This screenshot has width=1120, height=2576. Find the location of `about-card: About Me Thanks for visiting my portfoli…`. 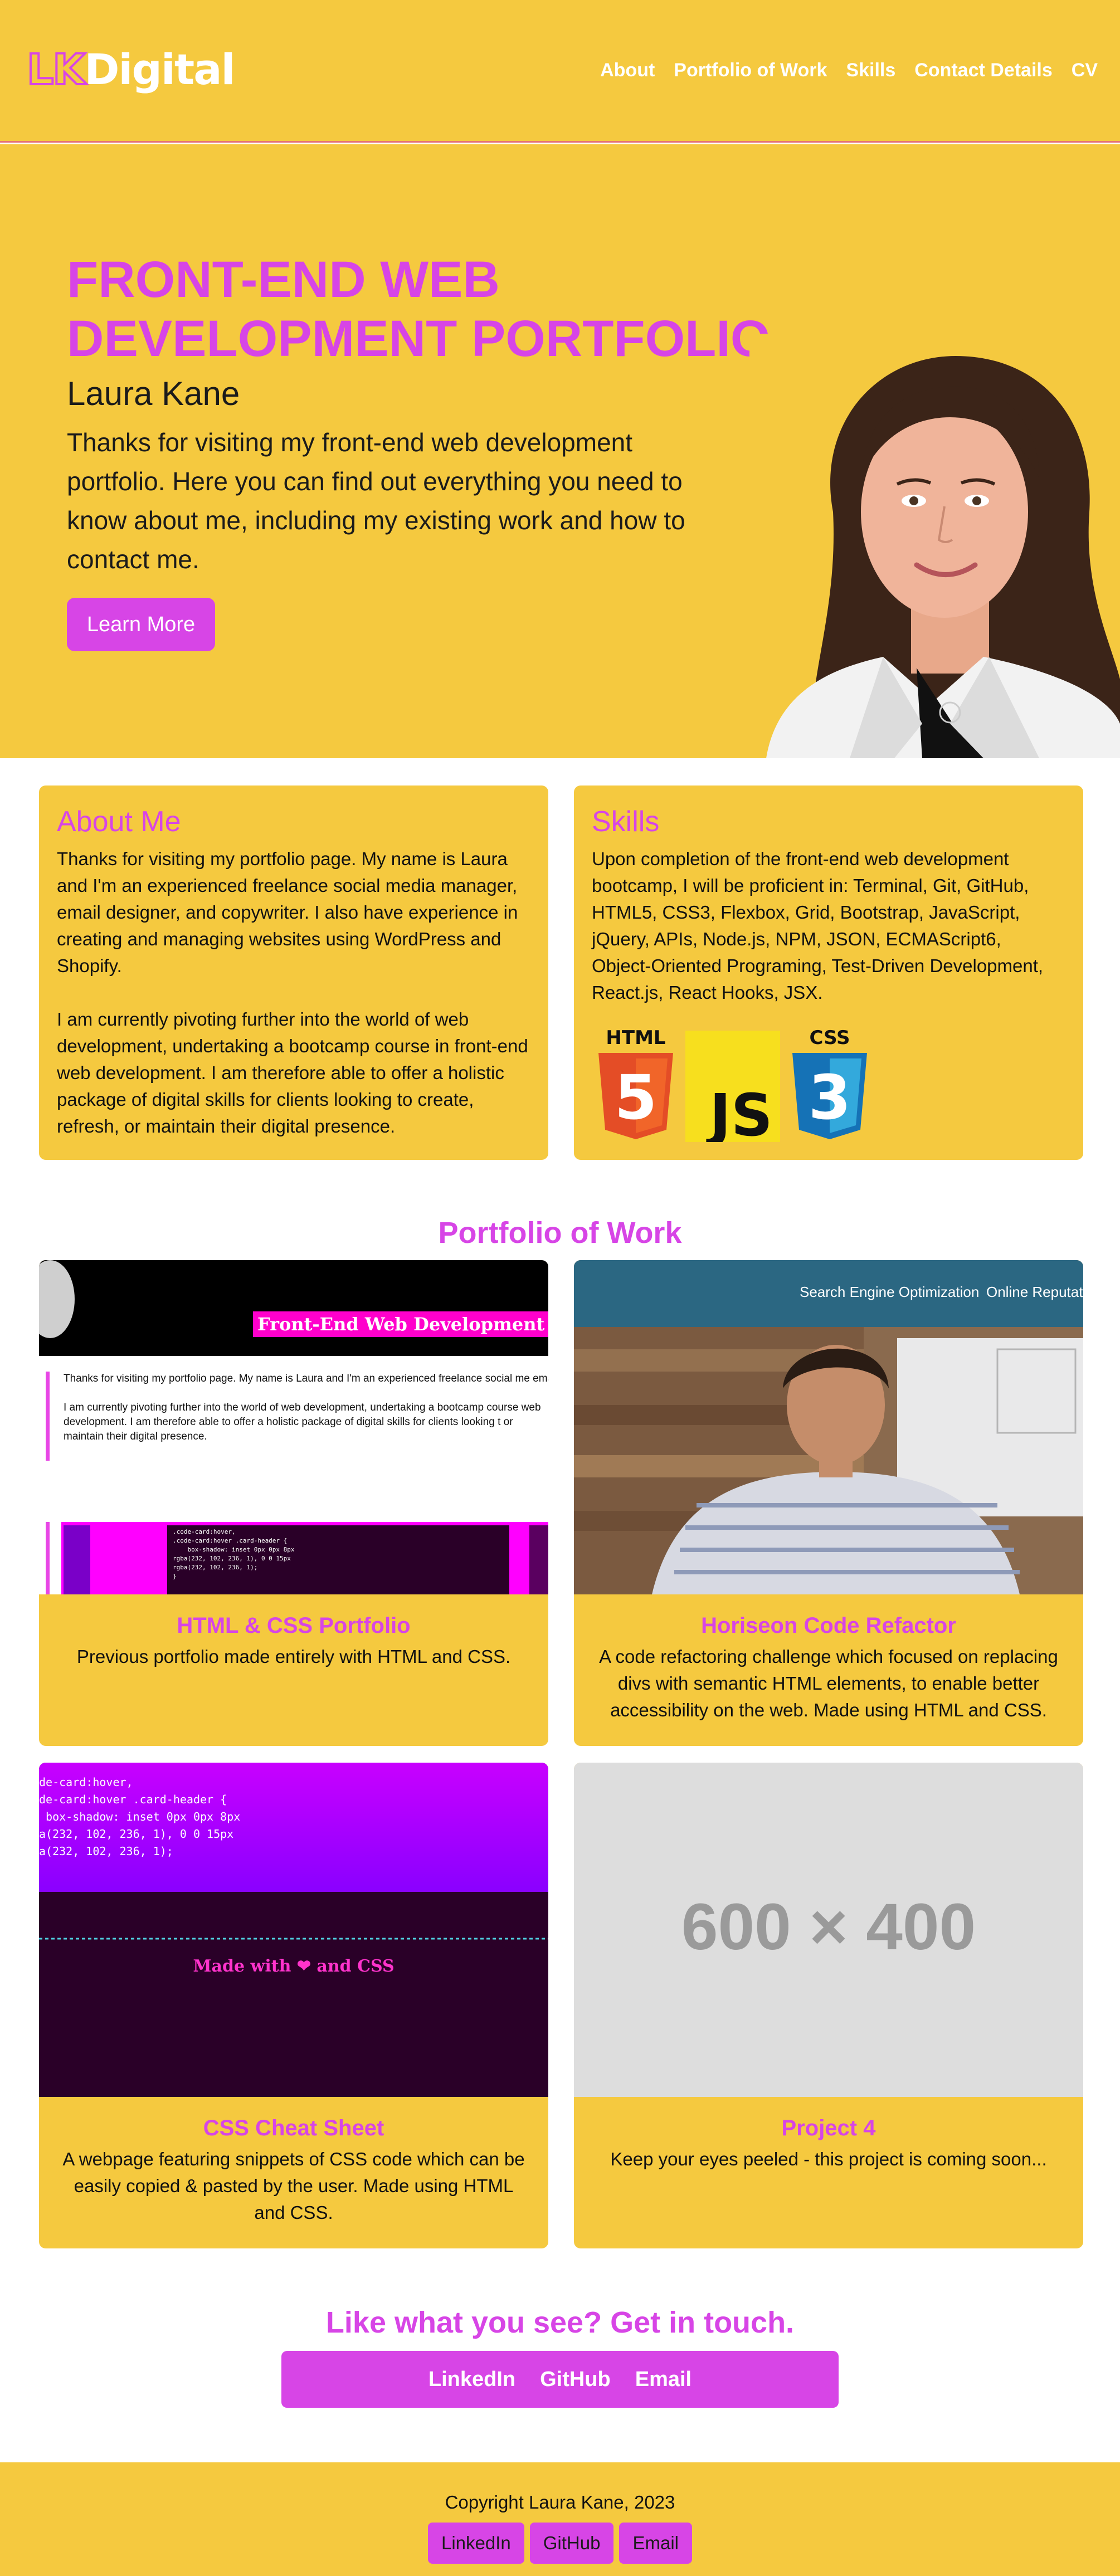

about-card: About Me Thanks for visiting my portfoli… is located at coordinates (293, 973).